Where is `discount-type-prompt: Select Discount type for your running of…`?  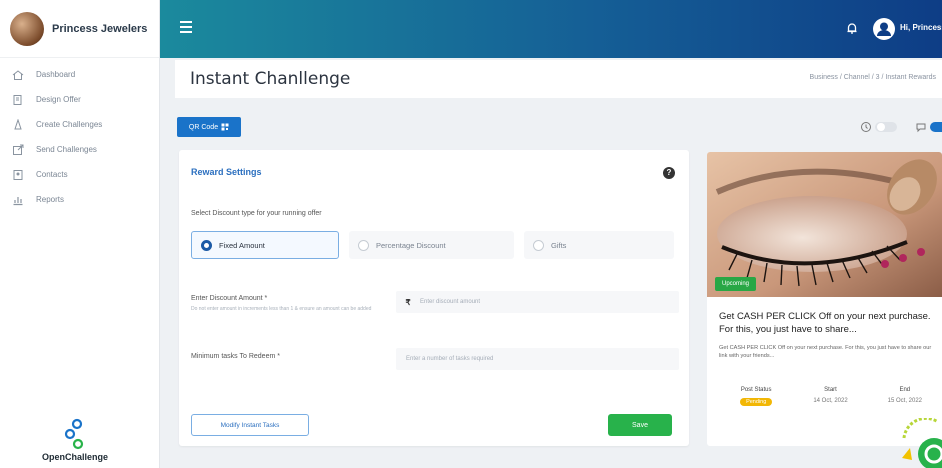 discount-type-prompt: Select Discount type for your running of… is located at coordinates (256, 213).